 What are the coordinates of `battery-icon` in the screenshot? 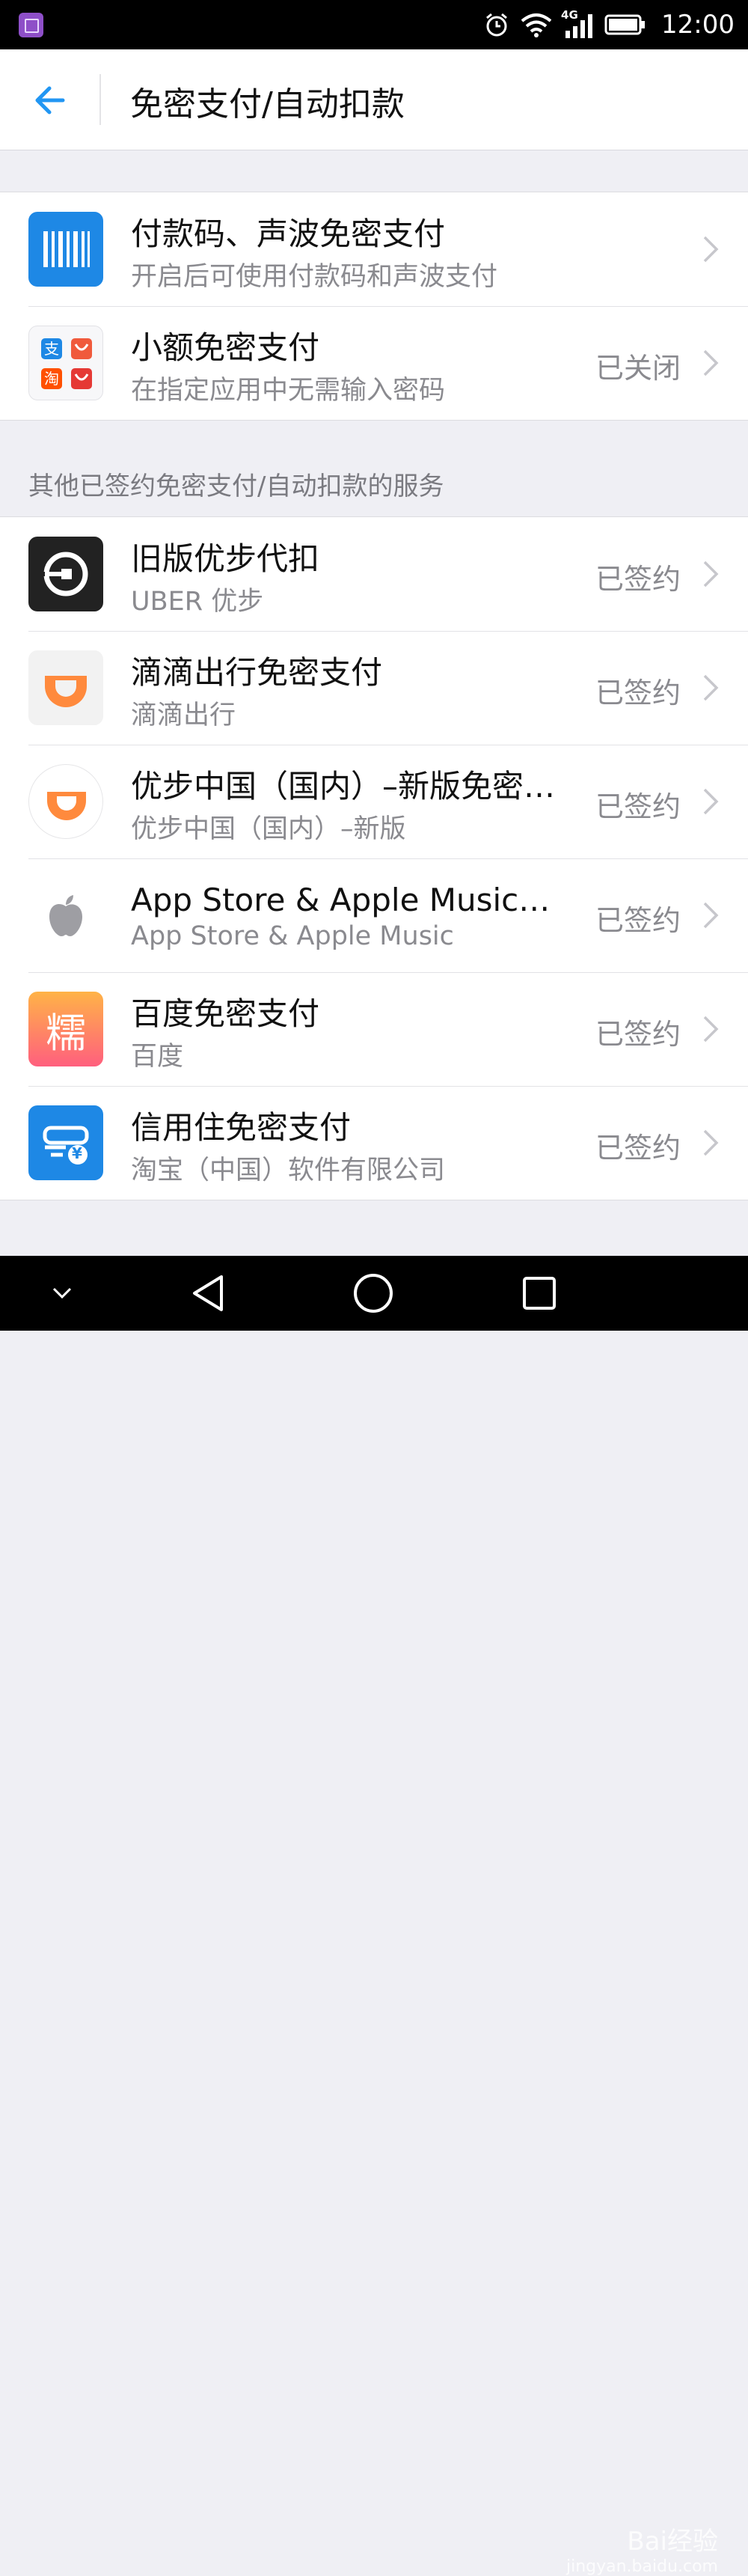 It's located at (625, 24).